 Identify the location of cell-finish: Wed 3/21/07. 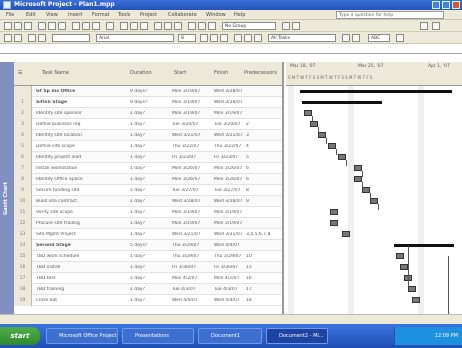
(229, 234).